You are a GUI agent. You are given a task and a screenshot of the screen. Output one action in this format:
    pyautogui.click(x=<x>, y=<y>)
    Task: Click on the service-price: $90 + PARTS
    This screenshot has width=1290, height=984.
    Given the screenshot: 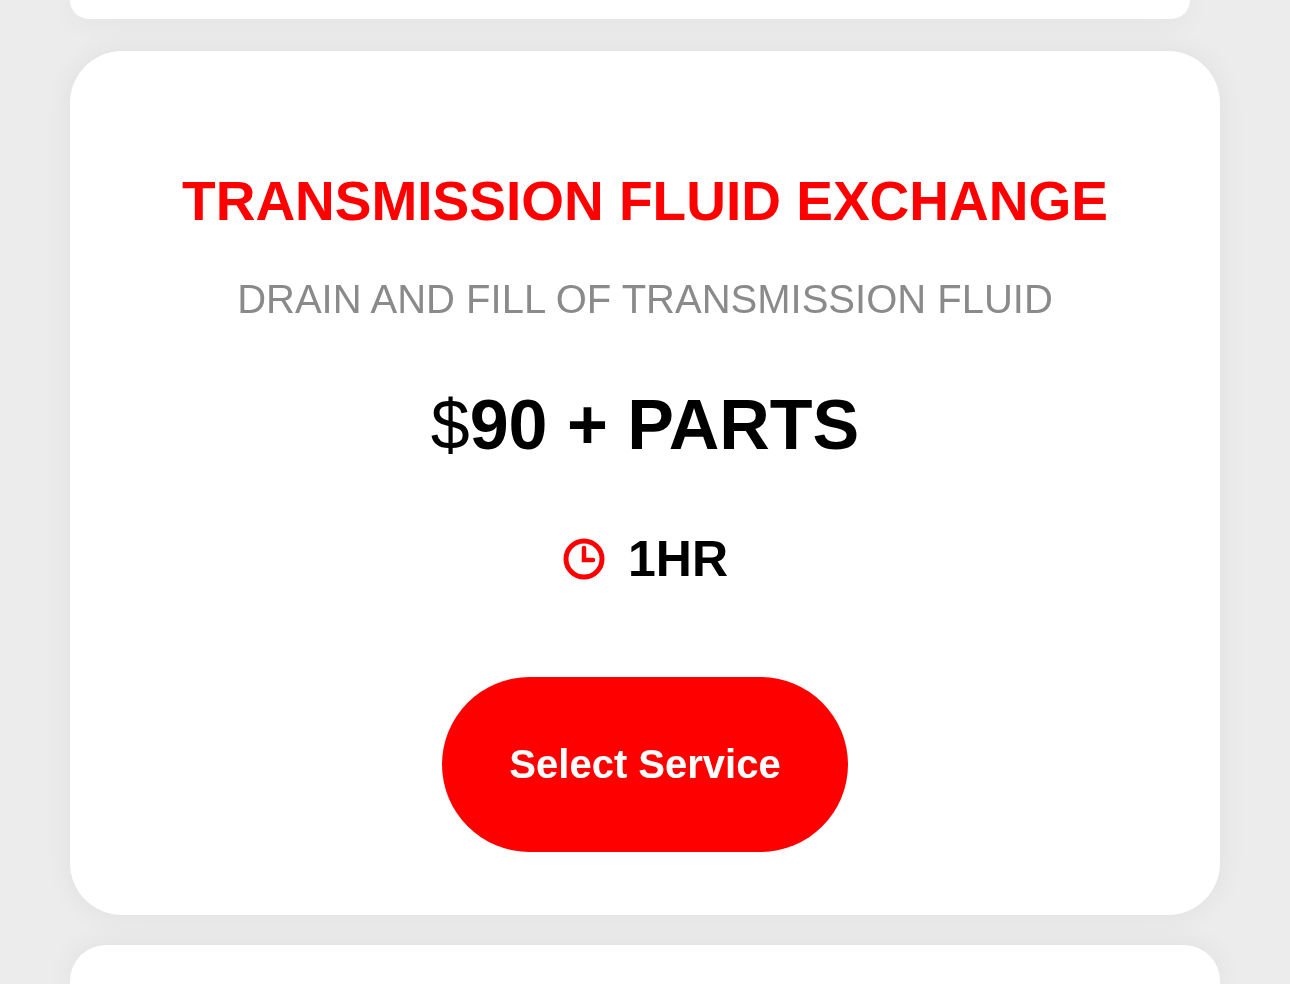 What is the action you would take?
    pyautogui.click(x=645, y=425)
    